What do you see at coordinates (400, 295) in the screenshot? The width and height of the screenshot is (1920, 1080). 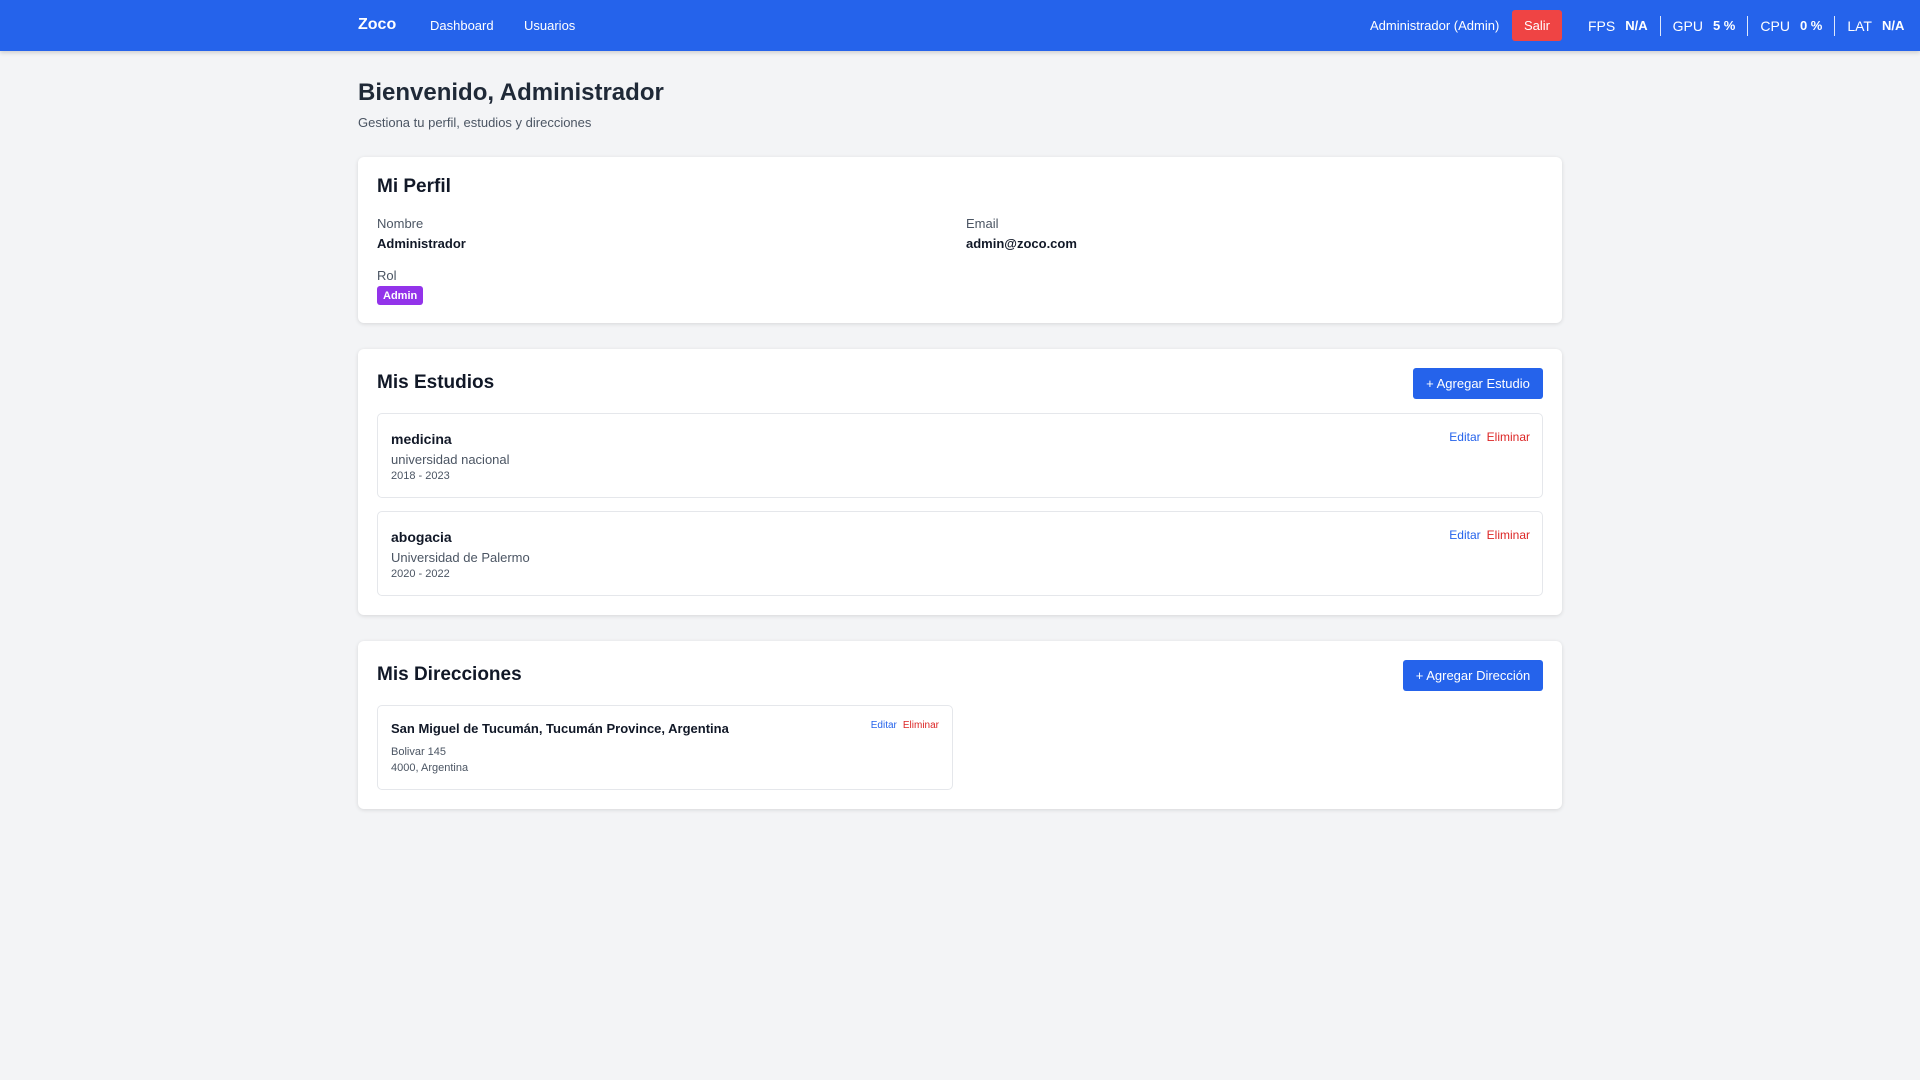 I see `role-badge: Admin` at bounding box center [400, 295].